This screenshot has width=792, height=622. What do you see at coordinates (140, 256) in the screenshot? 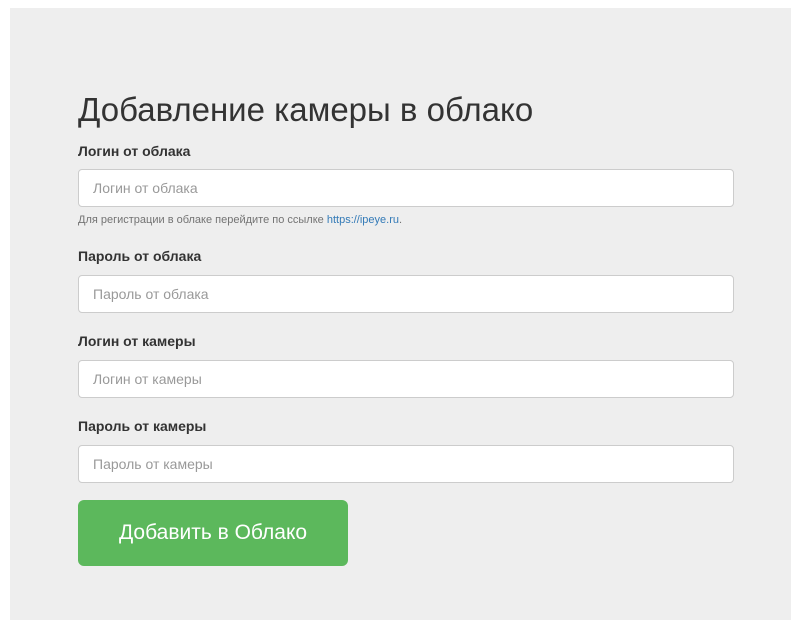
I see `cloud-password-label: Пароль от облака` at bounding box center [140, 256].